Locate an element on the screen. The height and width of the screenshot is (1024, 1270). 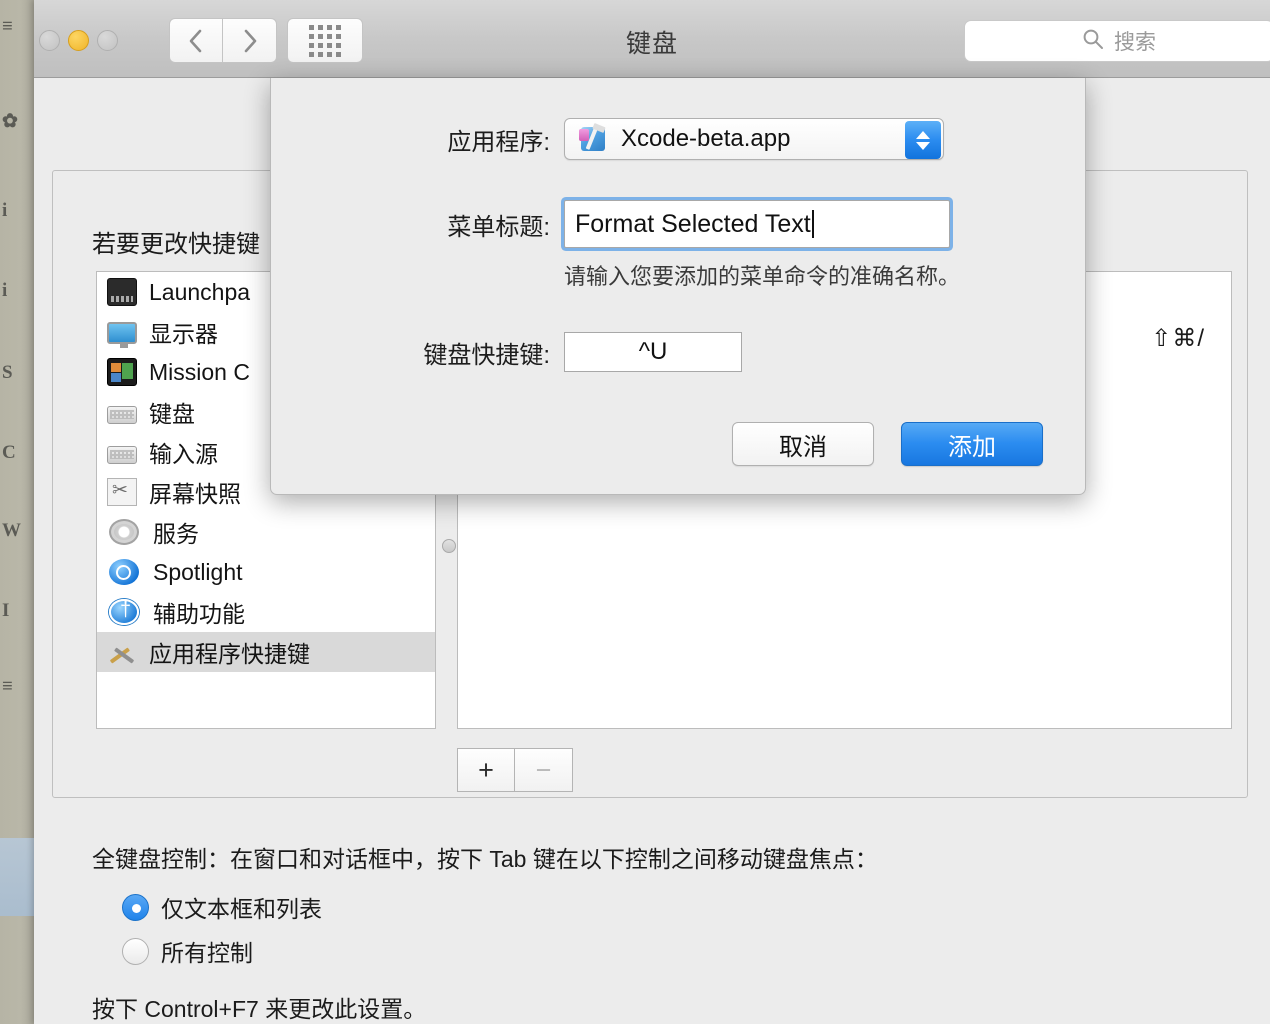
sidebar-item-label: 显示器 is located at coordinates (183, 334).